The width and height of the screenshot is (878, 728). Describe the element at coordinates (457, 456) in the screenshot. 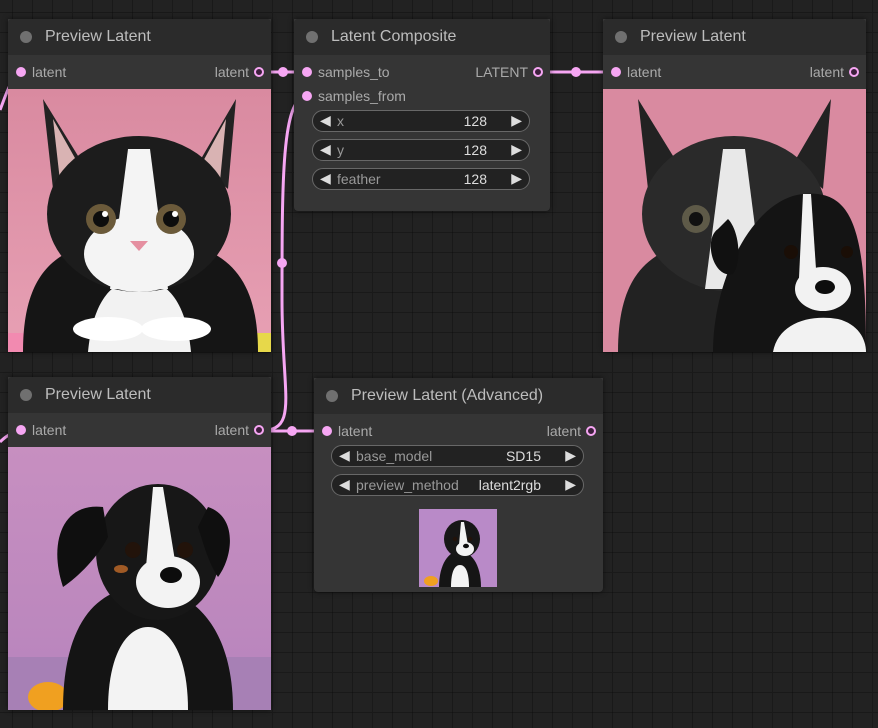

I see `base-model-combo-widget: ◀ base_model SD15 ▶` at that location.